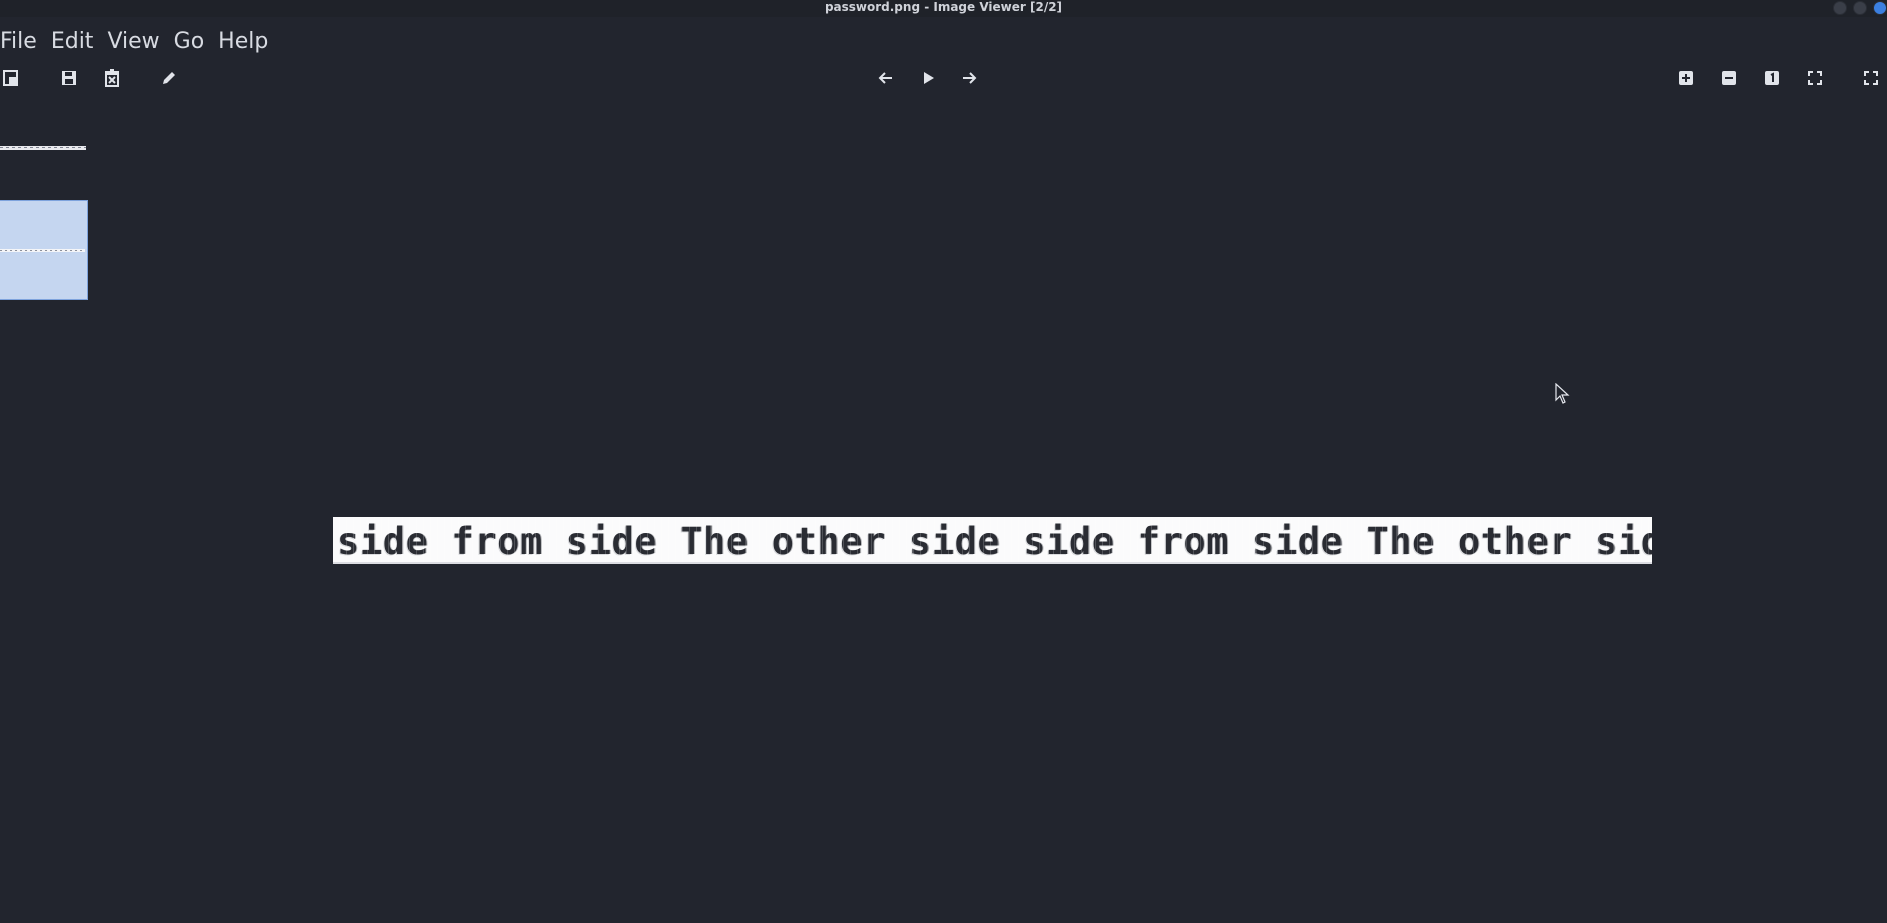  I want to click on zoom-fit-button, so click(1815, 78).